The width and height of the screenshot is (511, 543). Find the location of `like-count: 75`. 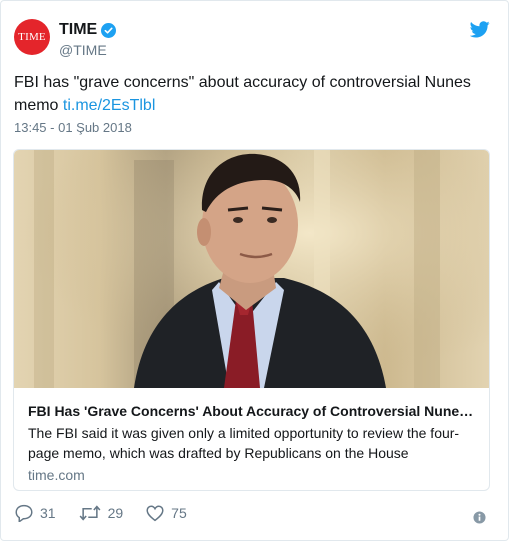

like-count: 75 is located at coordinates (179, 513).